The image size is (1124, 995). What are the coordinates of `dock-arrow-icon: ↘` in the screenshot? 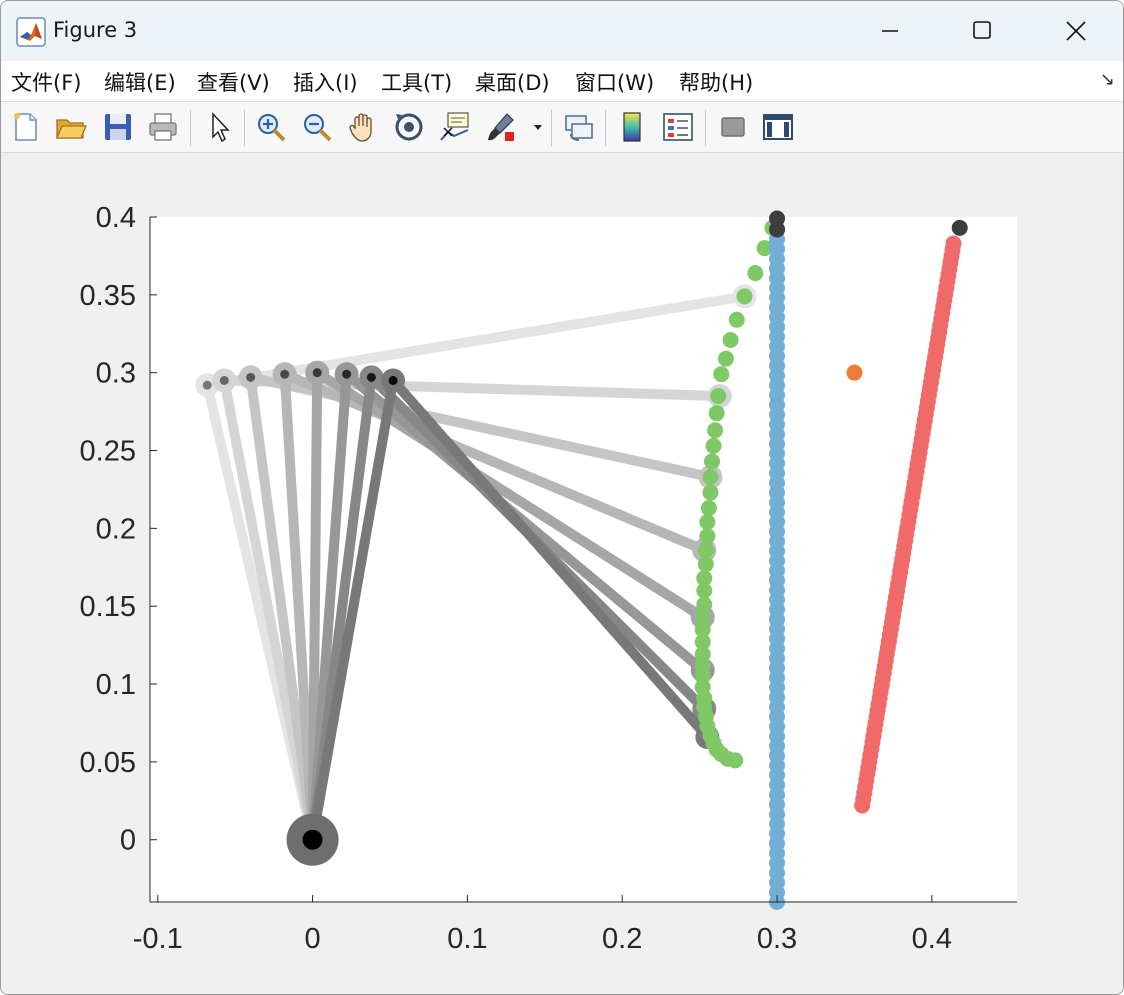 It's located at (1107, 79).